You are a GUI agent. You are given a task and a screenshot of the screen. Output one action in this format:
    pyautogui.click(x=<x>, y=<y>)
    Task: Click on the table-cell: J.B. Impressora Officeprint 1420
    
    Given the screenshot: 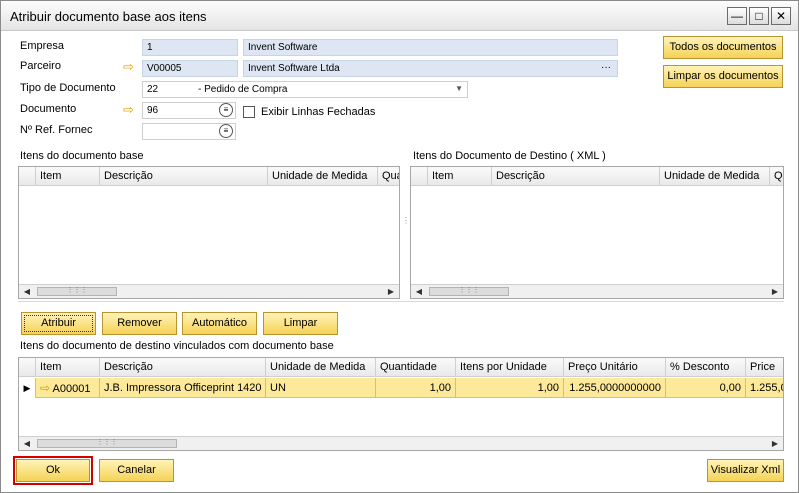 What is the action you would take?
    pyautogui.click(x=182, y=388)
    